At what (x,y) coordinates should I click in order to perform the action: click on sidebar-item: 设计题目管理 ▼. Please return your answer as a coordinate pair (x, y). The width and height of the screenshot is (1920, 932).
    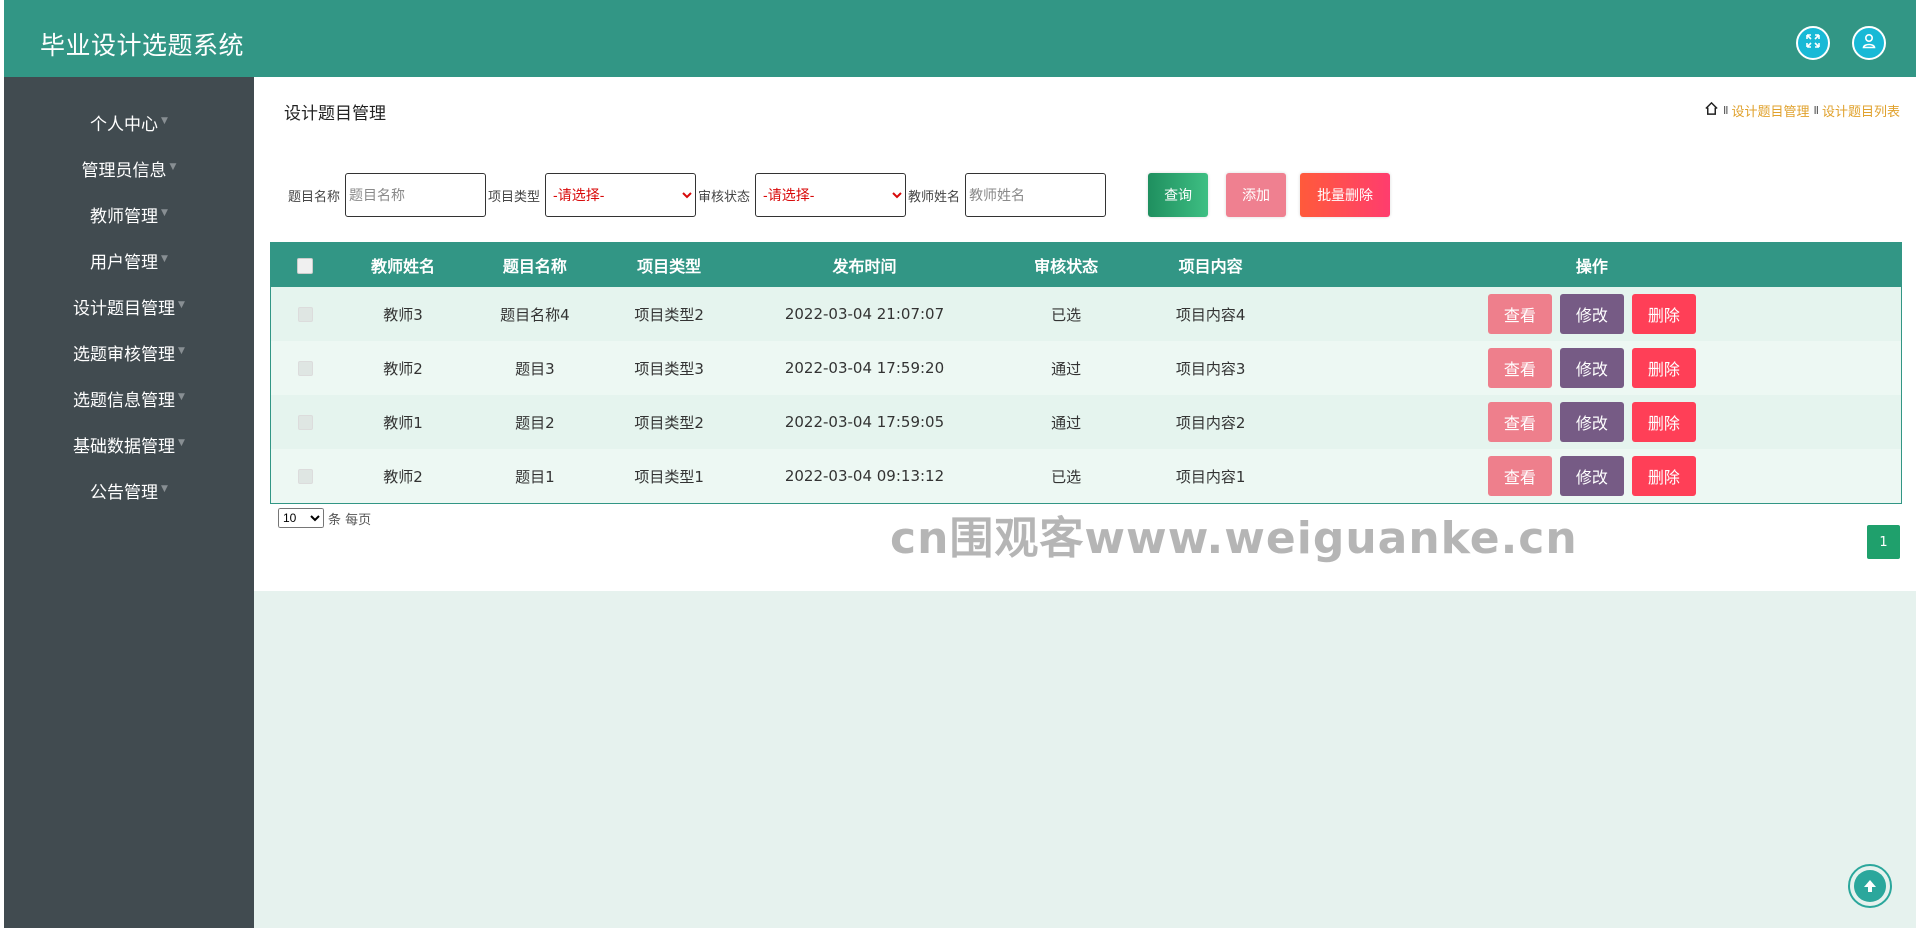
    Looking at the image, I should click on (129, 306).